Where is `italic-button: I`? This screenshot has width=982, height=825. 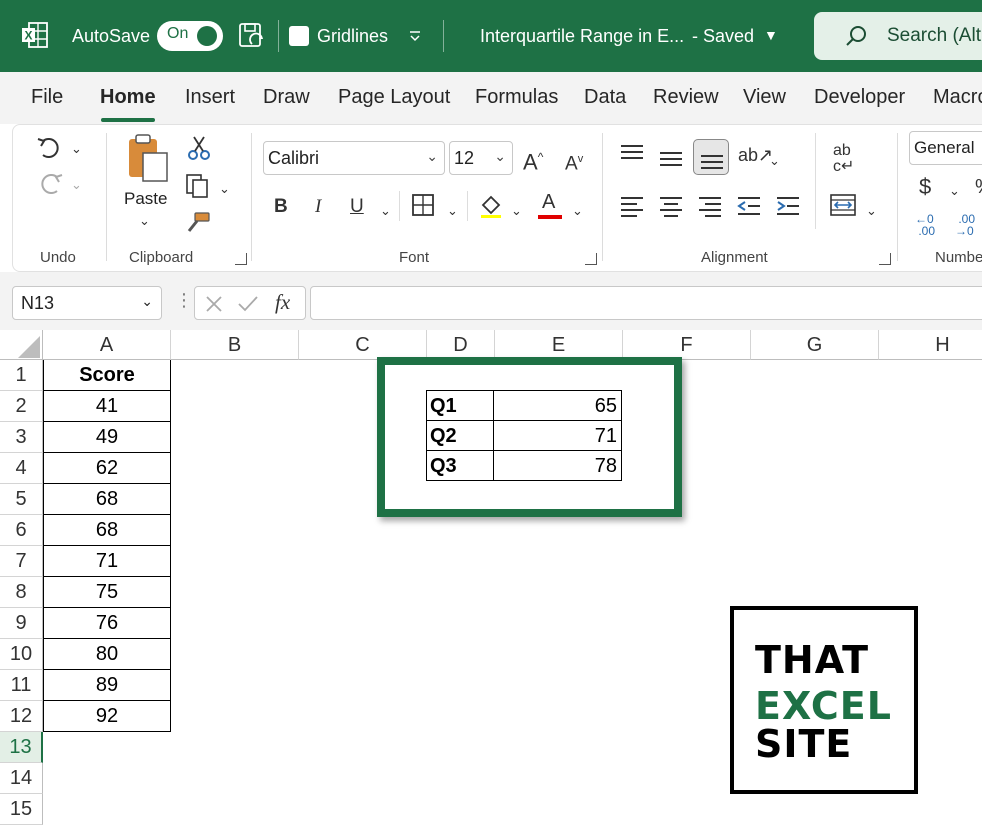 italic-button: I is located at coordinates (318, 207).